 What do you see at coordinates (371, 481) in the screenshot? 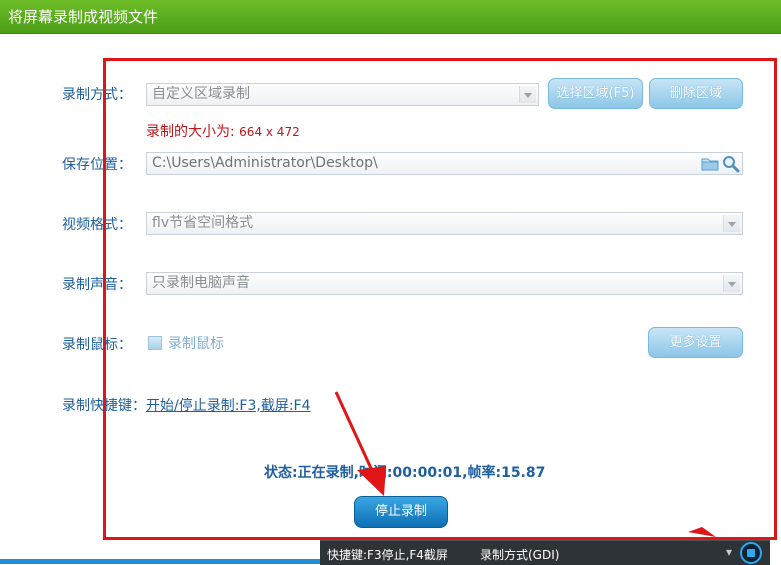
I see `arrow-head` at bounding box center [371, 481].